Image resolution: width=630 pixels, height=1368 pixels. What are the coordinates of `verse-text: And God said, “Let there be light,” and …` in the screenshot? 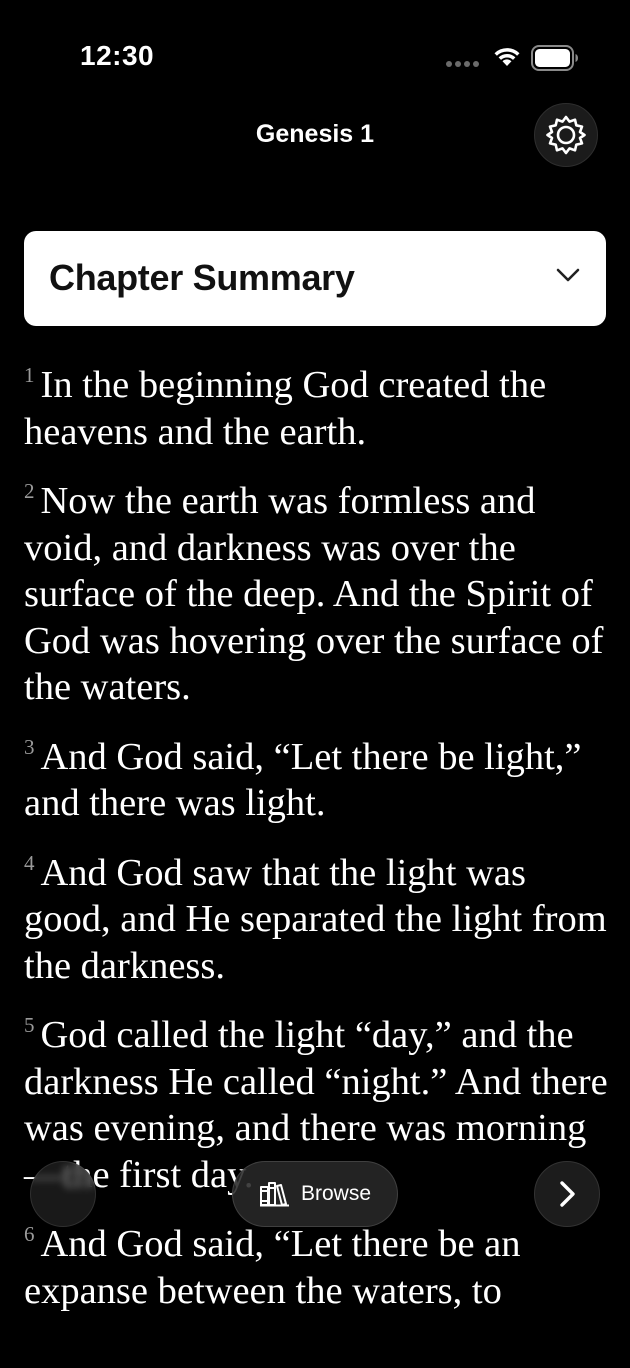 It's located at (303, 780).